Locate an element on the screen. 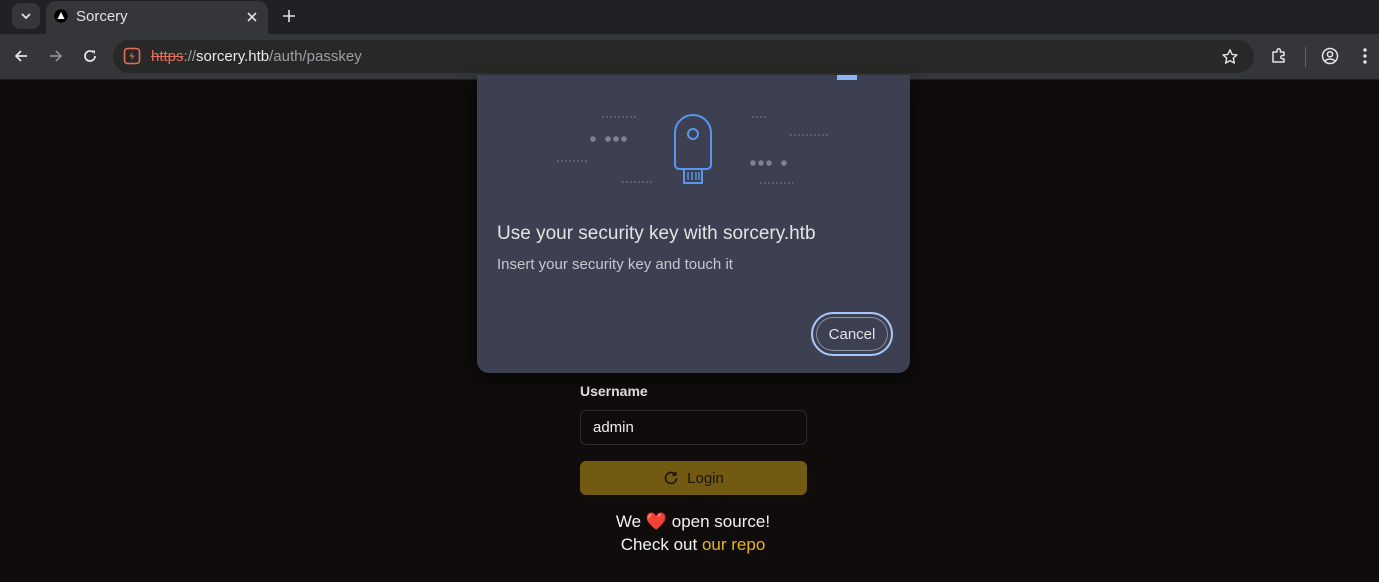 The image size is (1379, 582). security-key-illustration is located at coordinates (693, 149).